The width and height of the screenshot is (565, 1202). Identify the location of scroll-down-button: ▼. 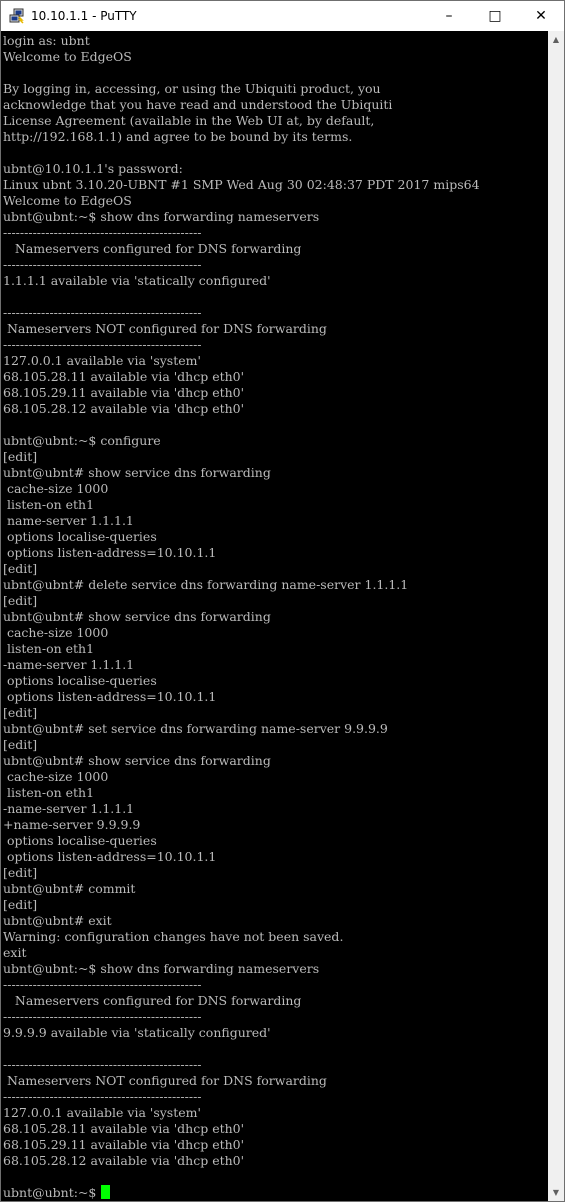
(556, 1192).